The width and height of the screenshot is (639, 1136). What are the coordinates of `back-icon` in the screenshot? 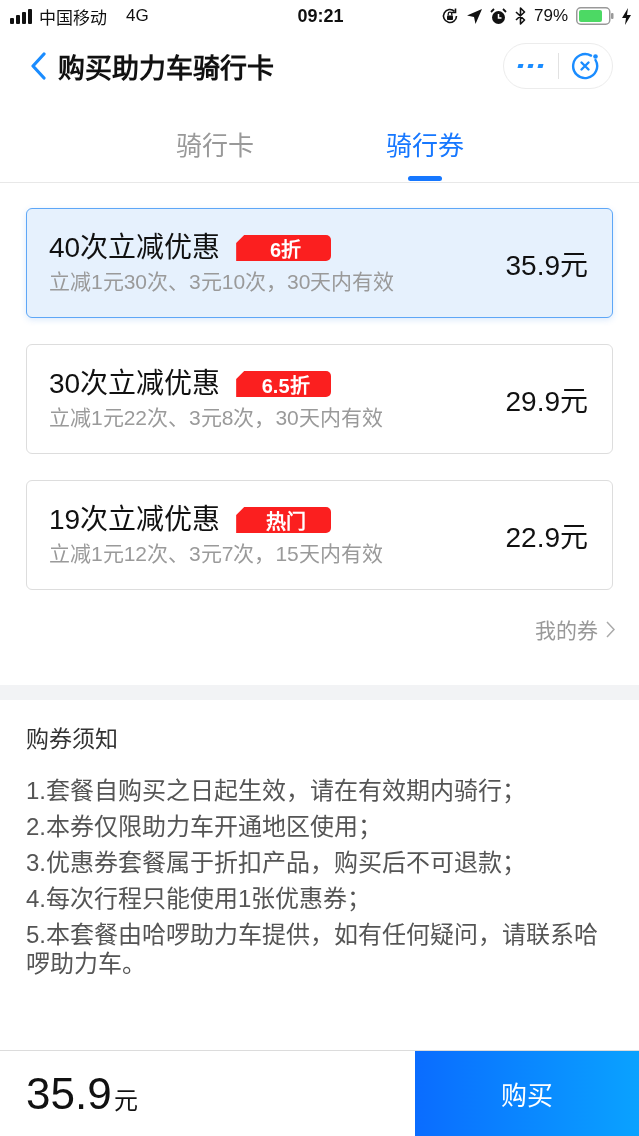 It's located at (38, 66).